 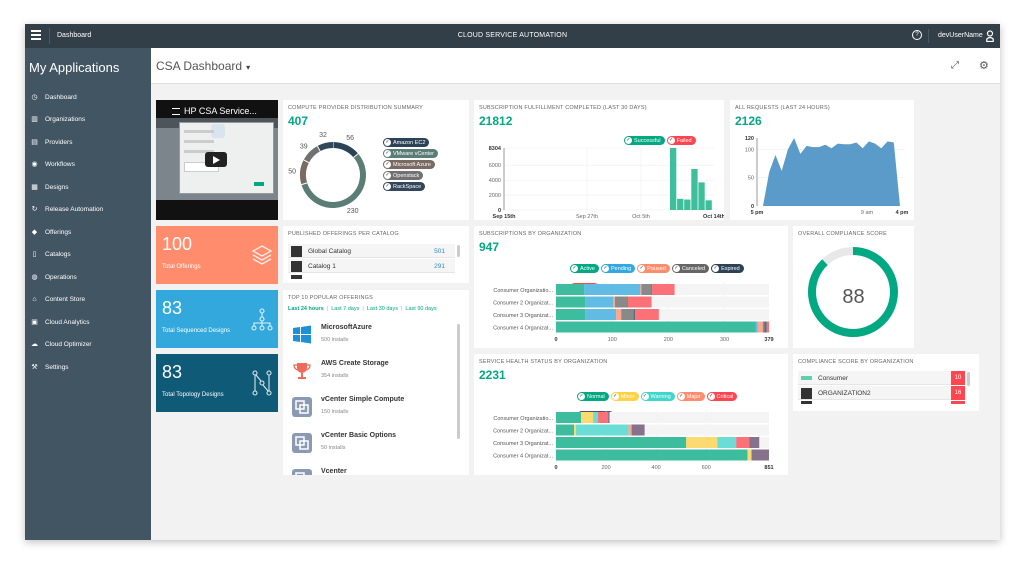 What do you see at coordinates (203, 66) in the screenshot?
I see `dashboard-selector: CSA Dashboard ▾` at bounding box center [203, 66].